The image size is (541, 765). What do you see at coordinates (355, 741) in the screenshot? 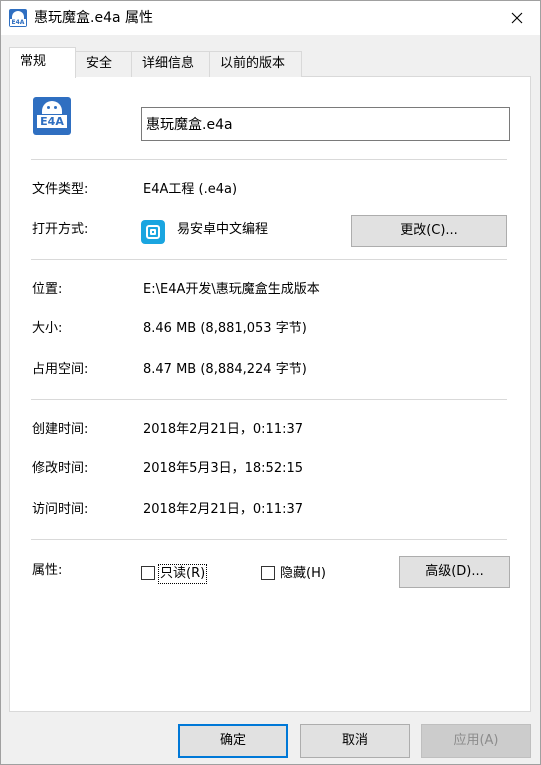
I see `cancel-button: 取消` at bounding box center [355, 741].